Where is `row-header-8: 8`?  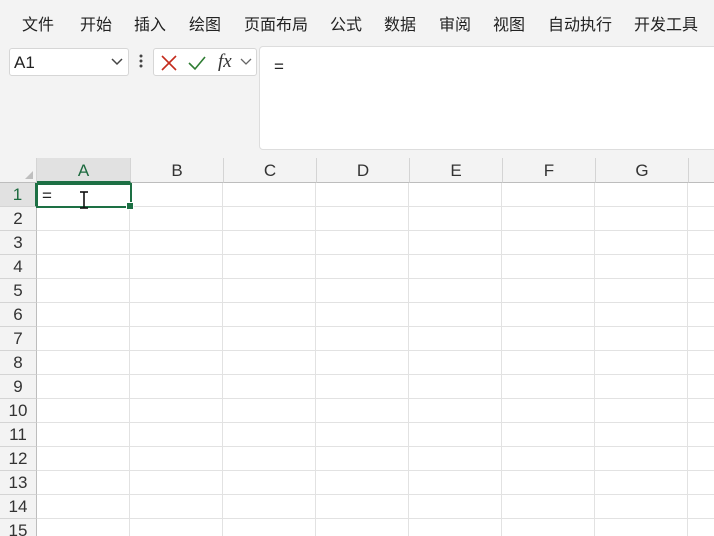
row-header-8: 8 is located at coordinates (18, 363).